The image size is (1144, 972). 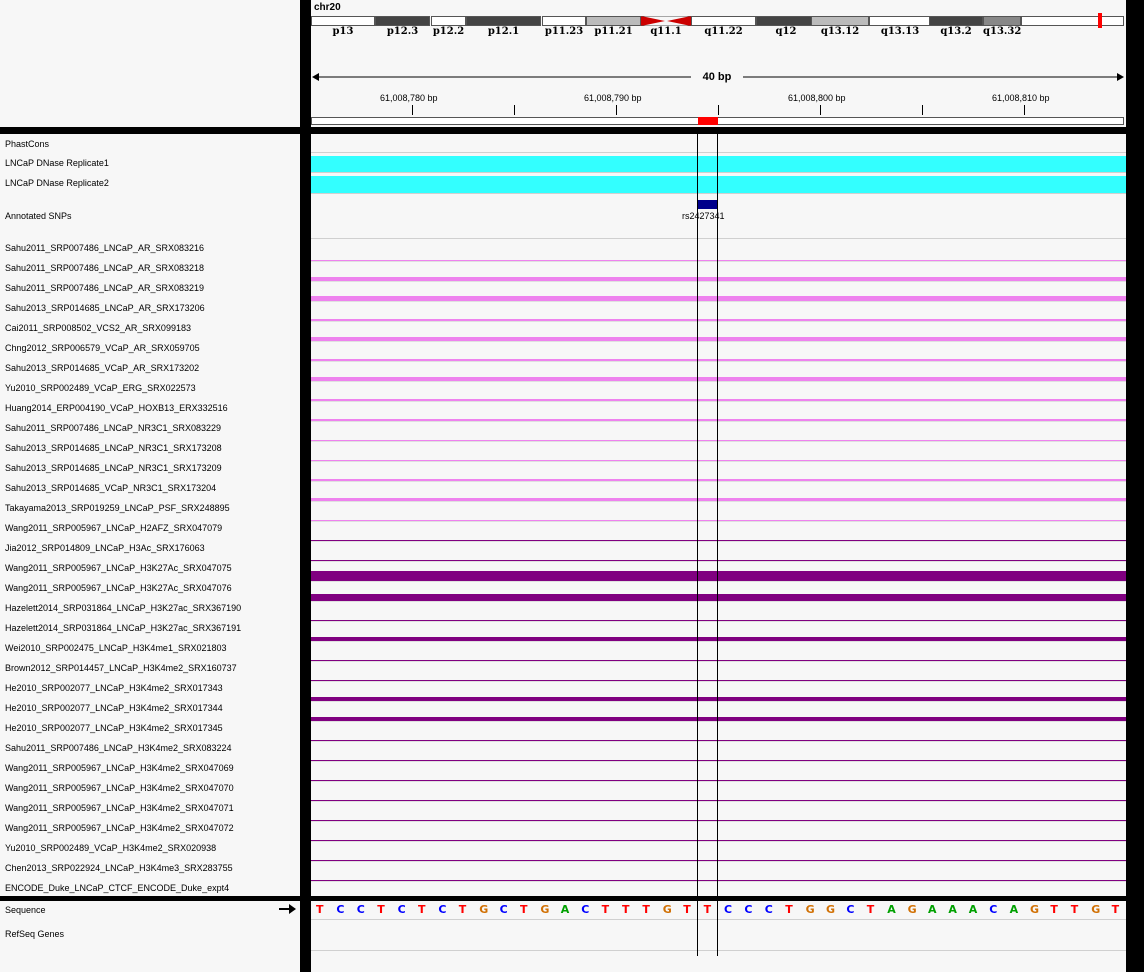 I want to click on chromosome-label: chr20, so click(x=327, y=7).